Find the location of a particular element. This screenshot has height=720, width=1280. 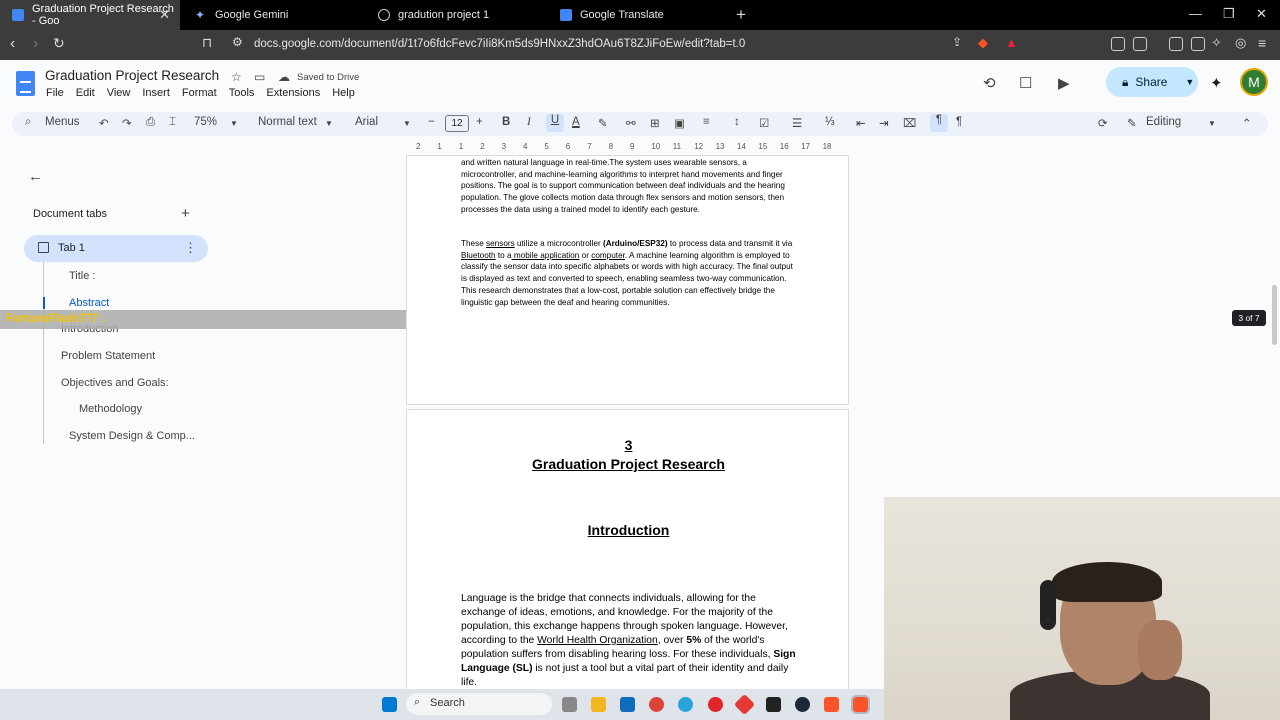

file-explorer-icon is located at coordinates (598, 704).